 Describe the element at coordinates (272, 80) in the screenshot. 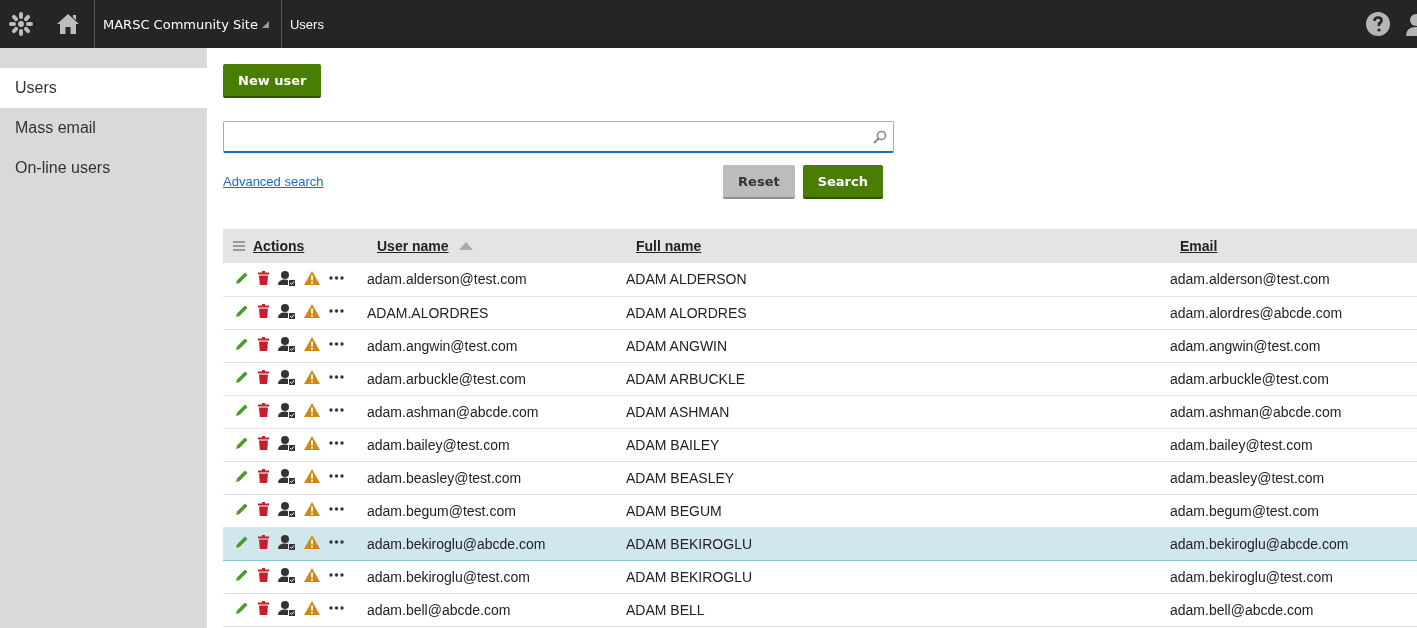

I see `new-user-button: New user` at that location.